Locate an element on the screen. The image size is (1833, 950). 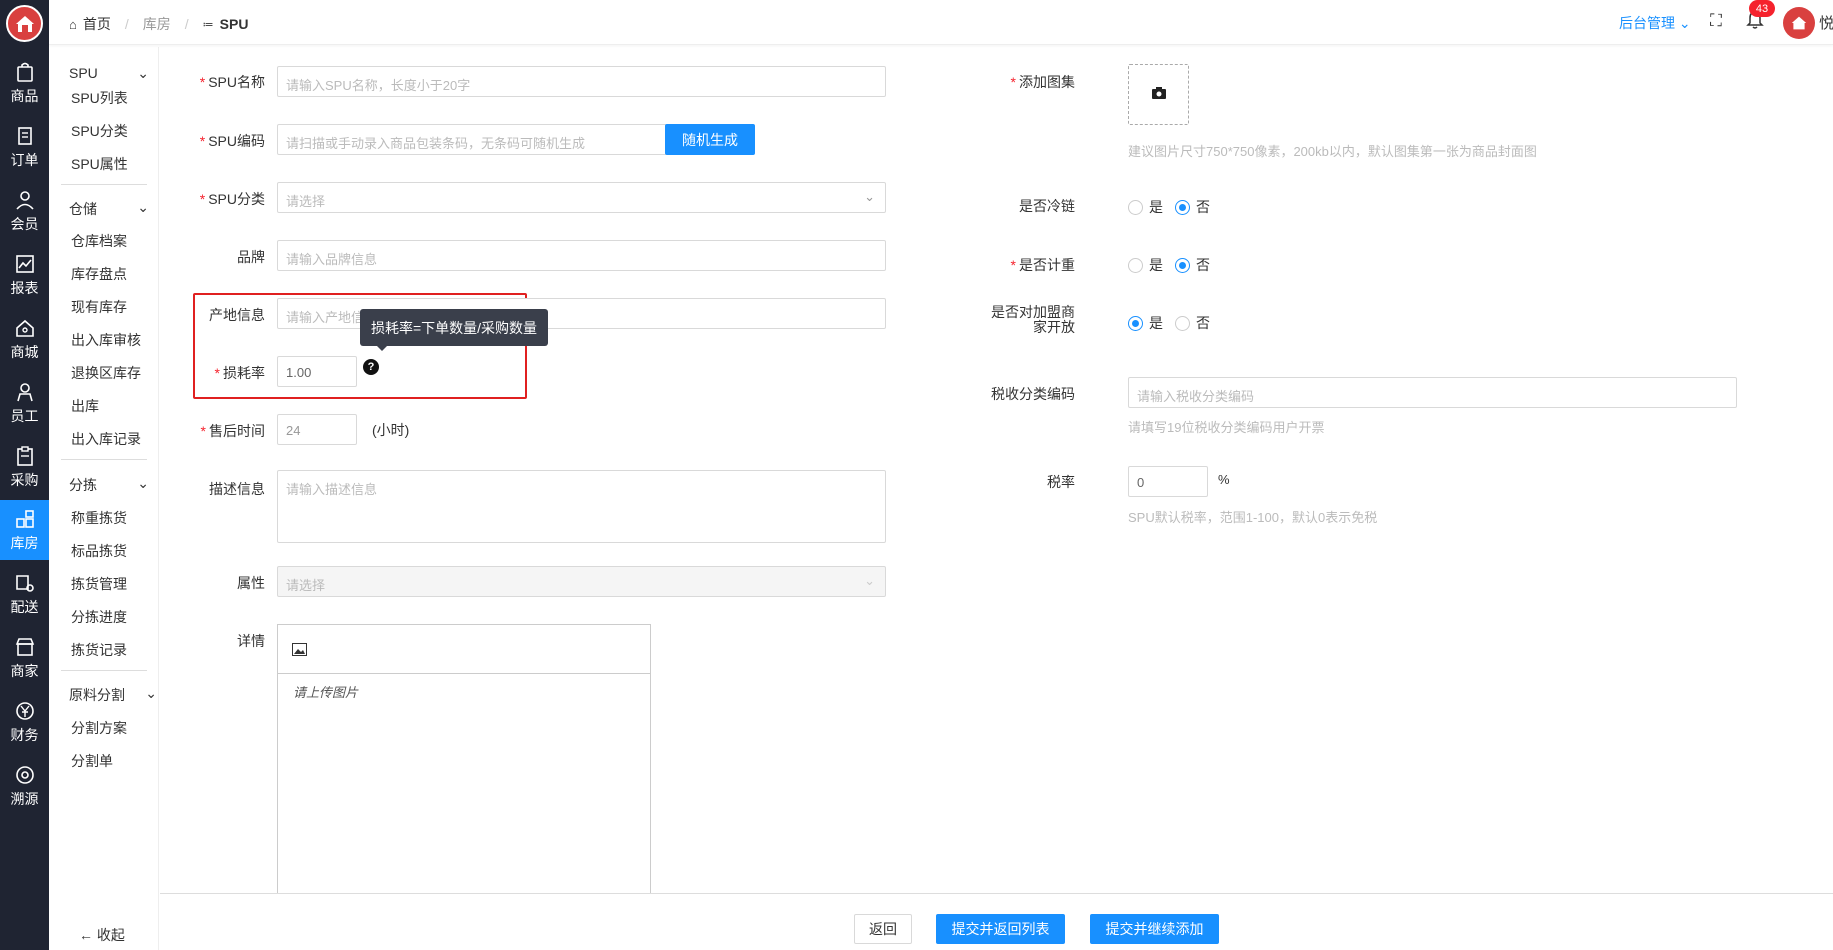
tax-code-hint: 请填写19位税收分类编码用户开票 is located at coordinates (1226, 427).